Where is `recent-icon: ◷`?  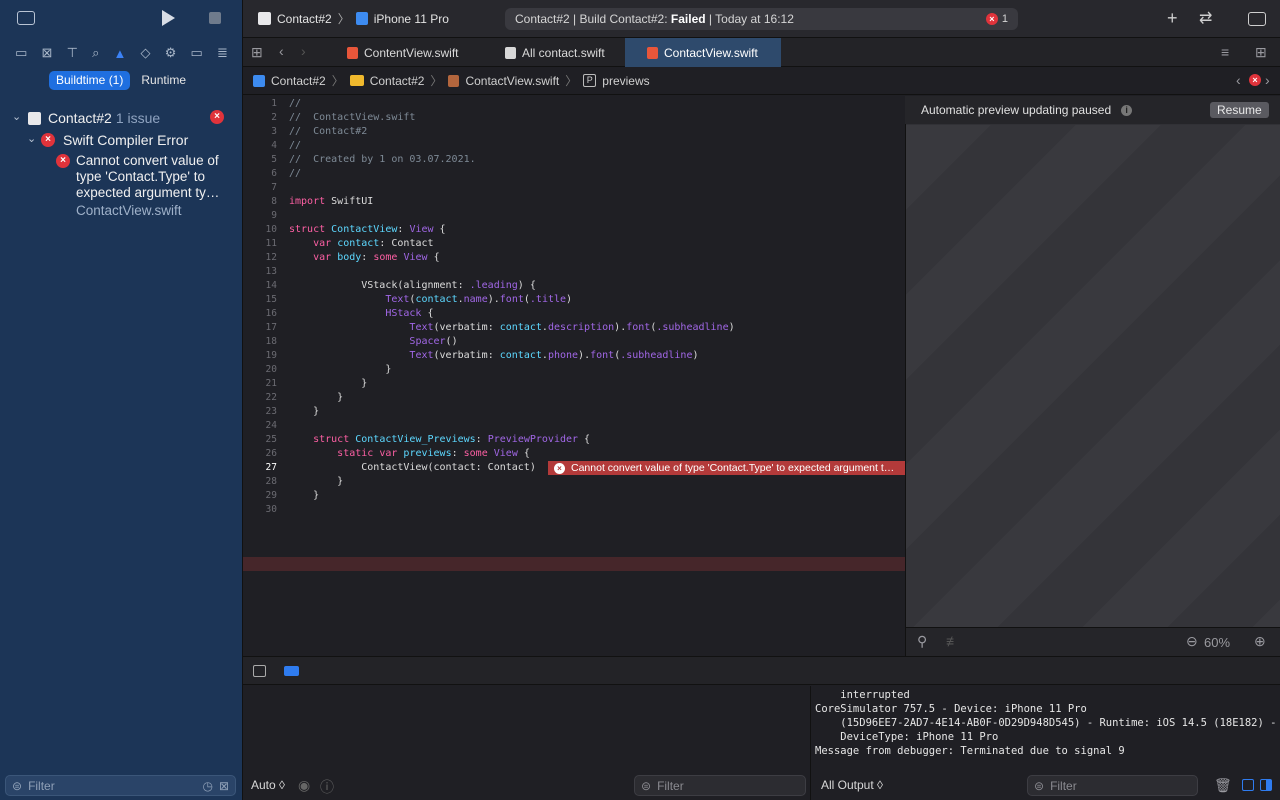
recent-icon: ◷ is located at coordinates (207, 786).